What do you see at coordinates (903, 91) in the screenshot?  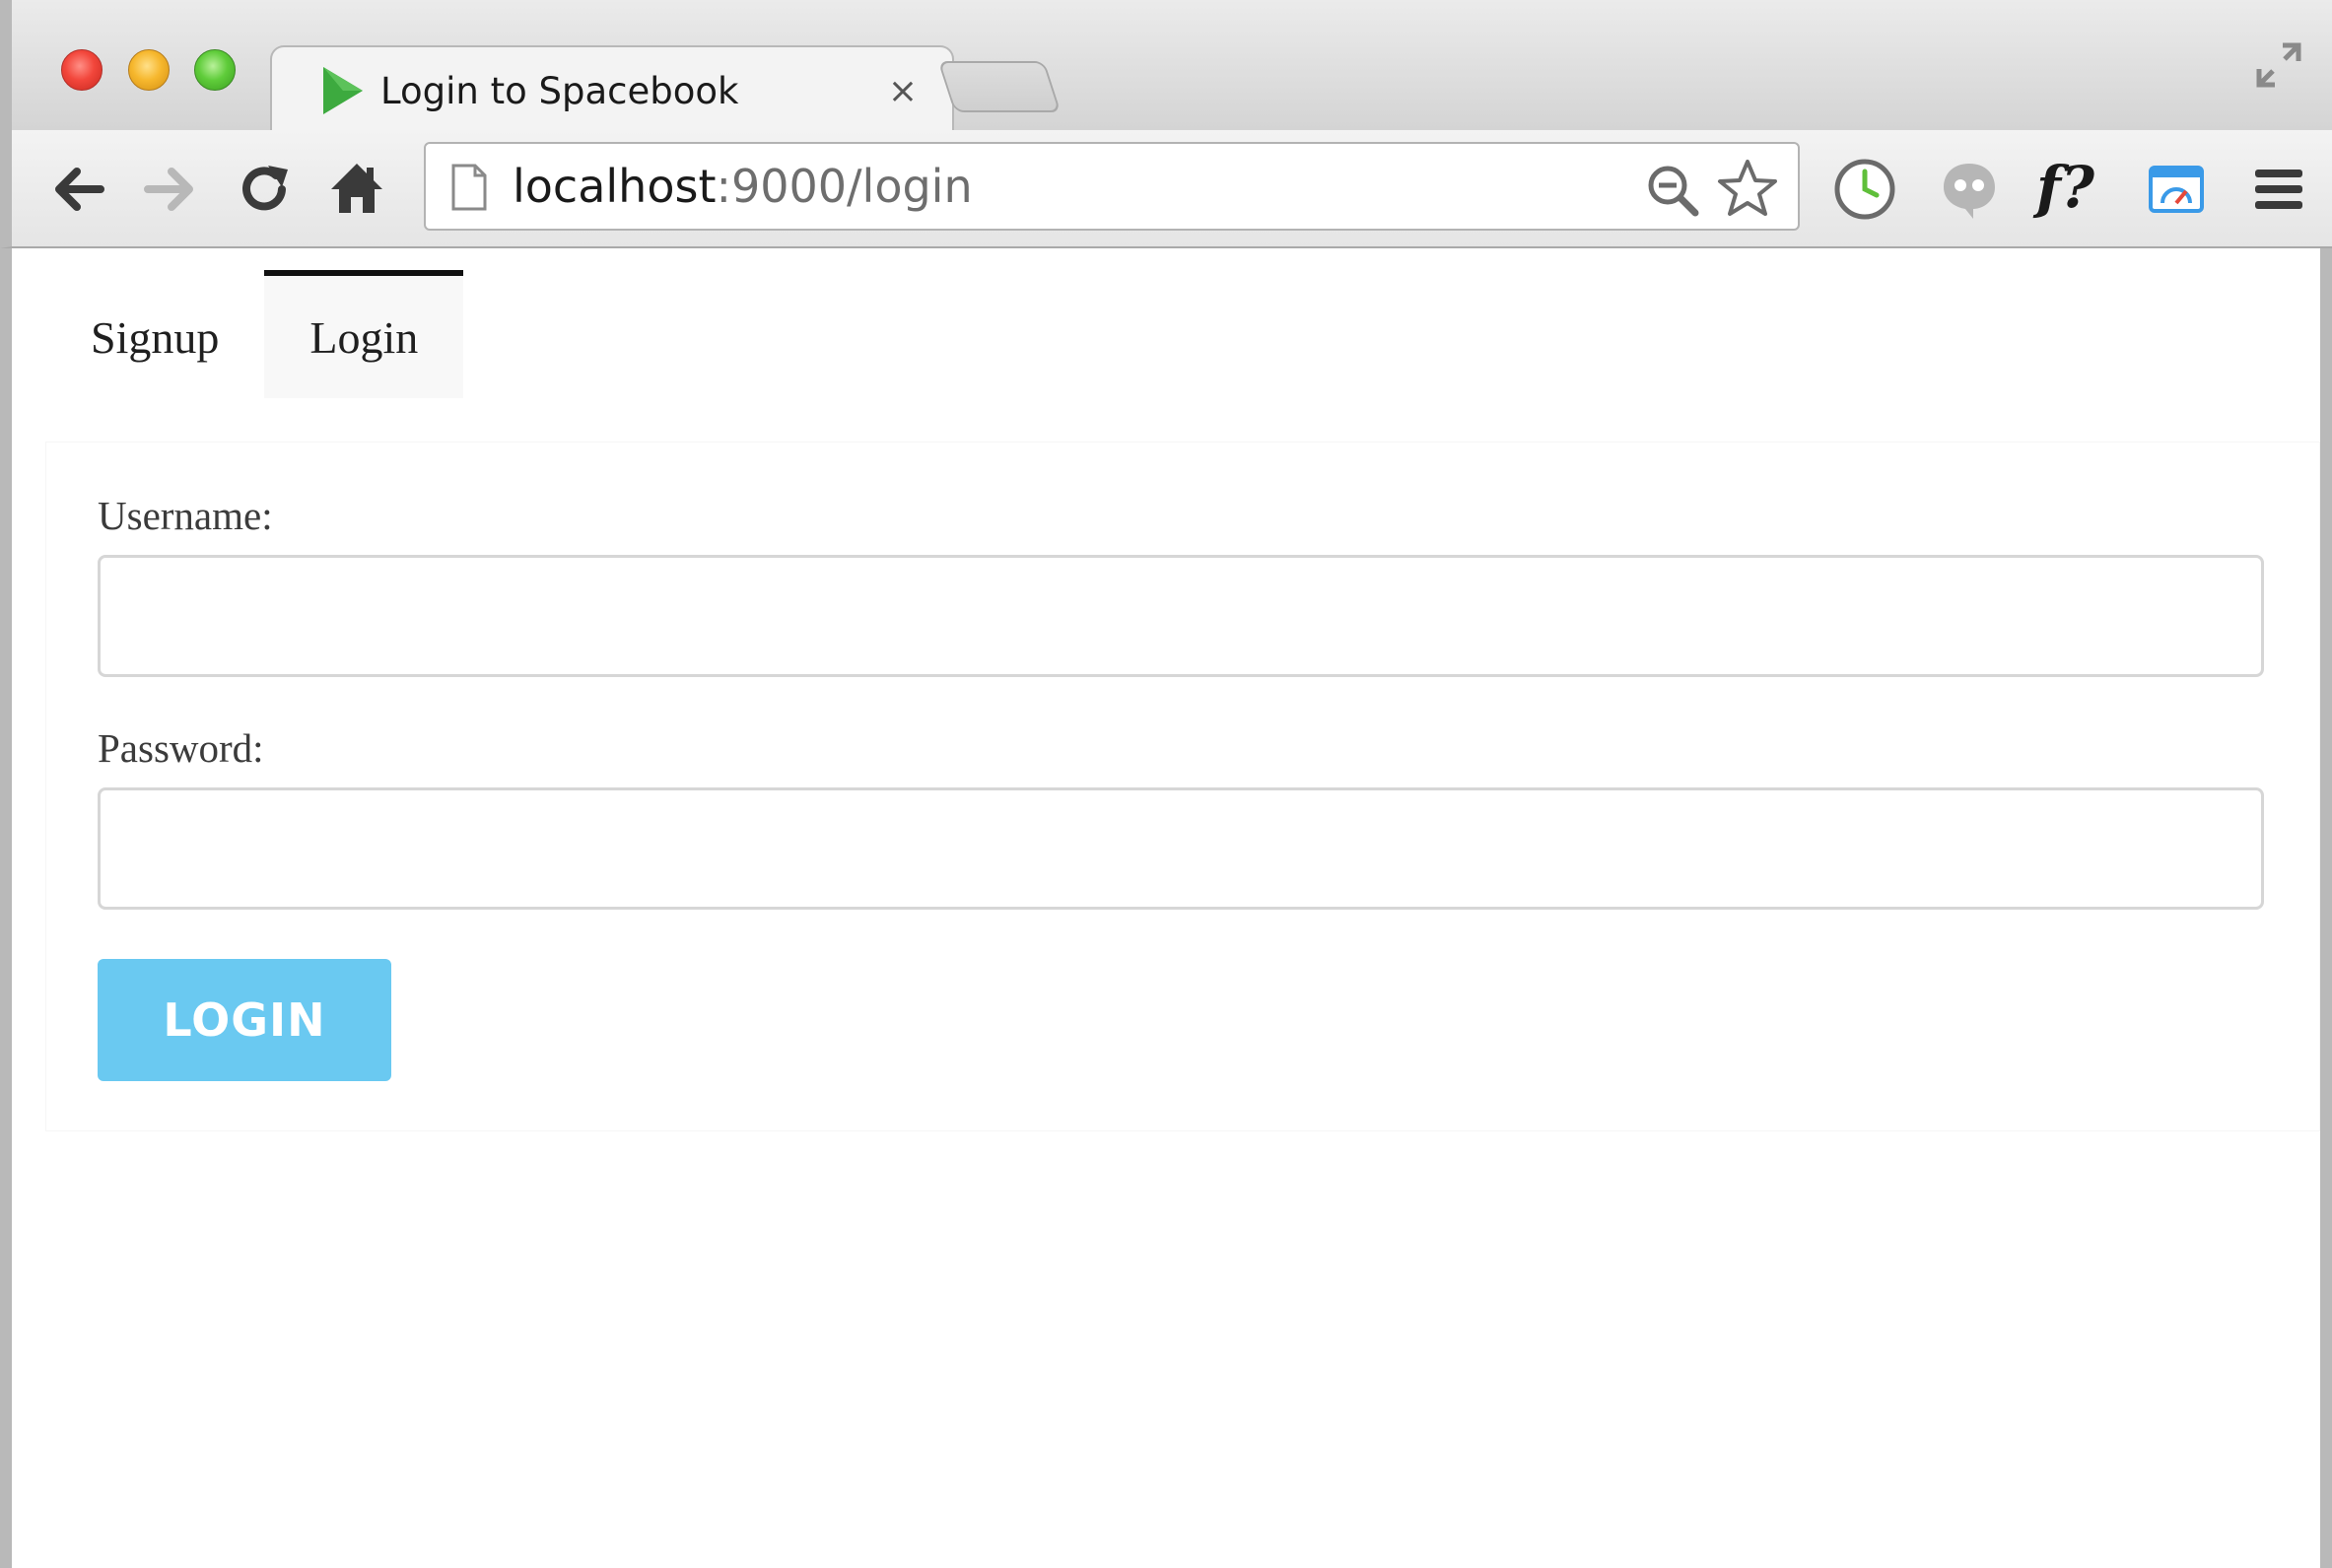 I see `tab-close-icon: ×` at bounding box center [903, 91].